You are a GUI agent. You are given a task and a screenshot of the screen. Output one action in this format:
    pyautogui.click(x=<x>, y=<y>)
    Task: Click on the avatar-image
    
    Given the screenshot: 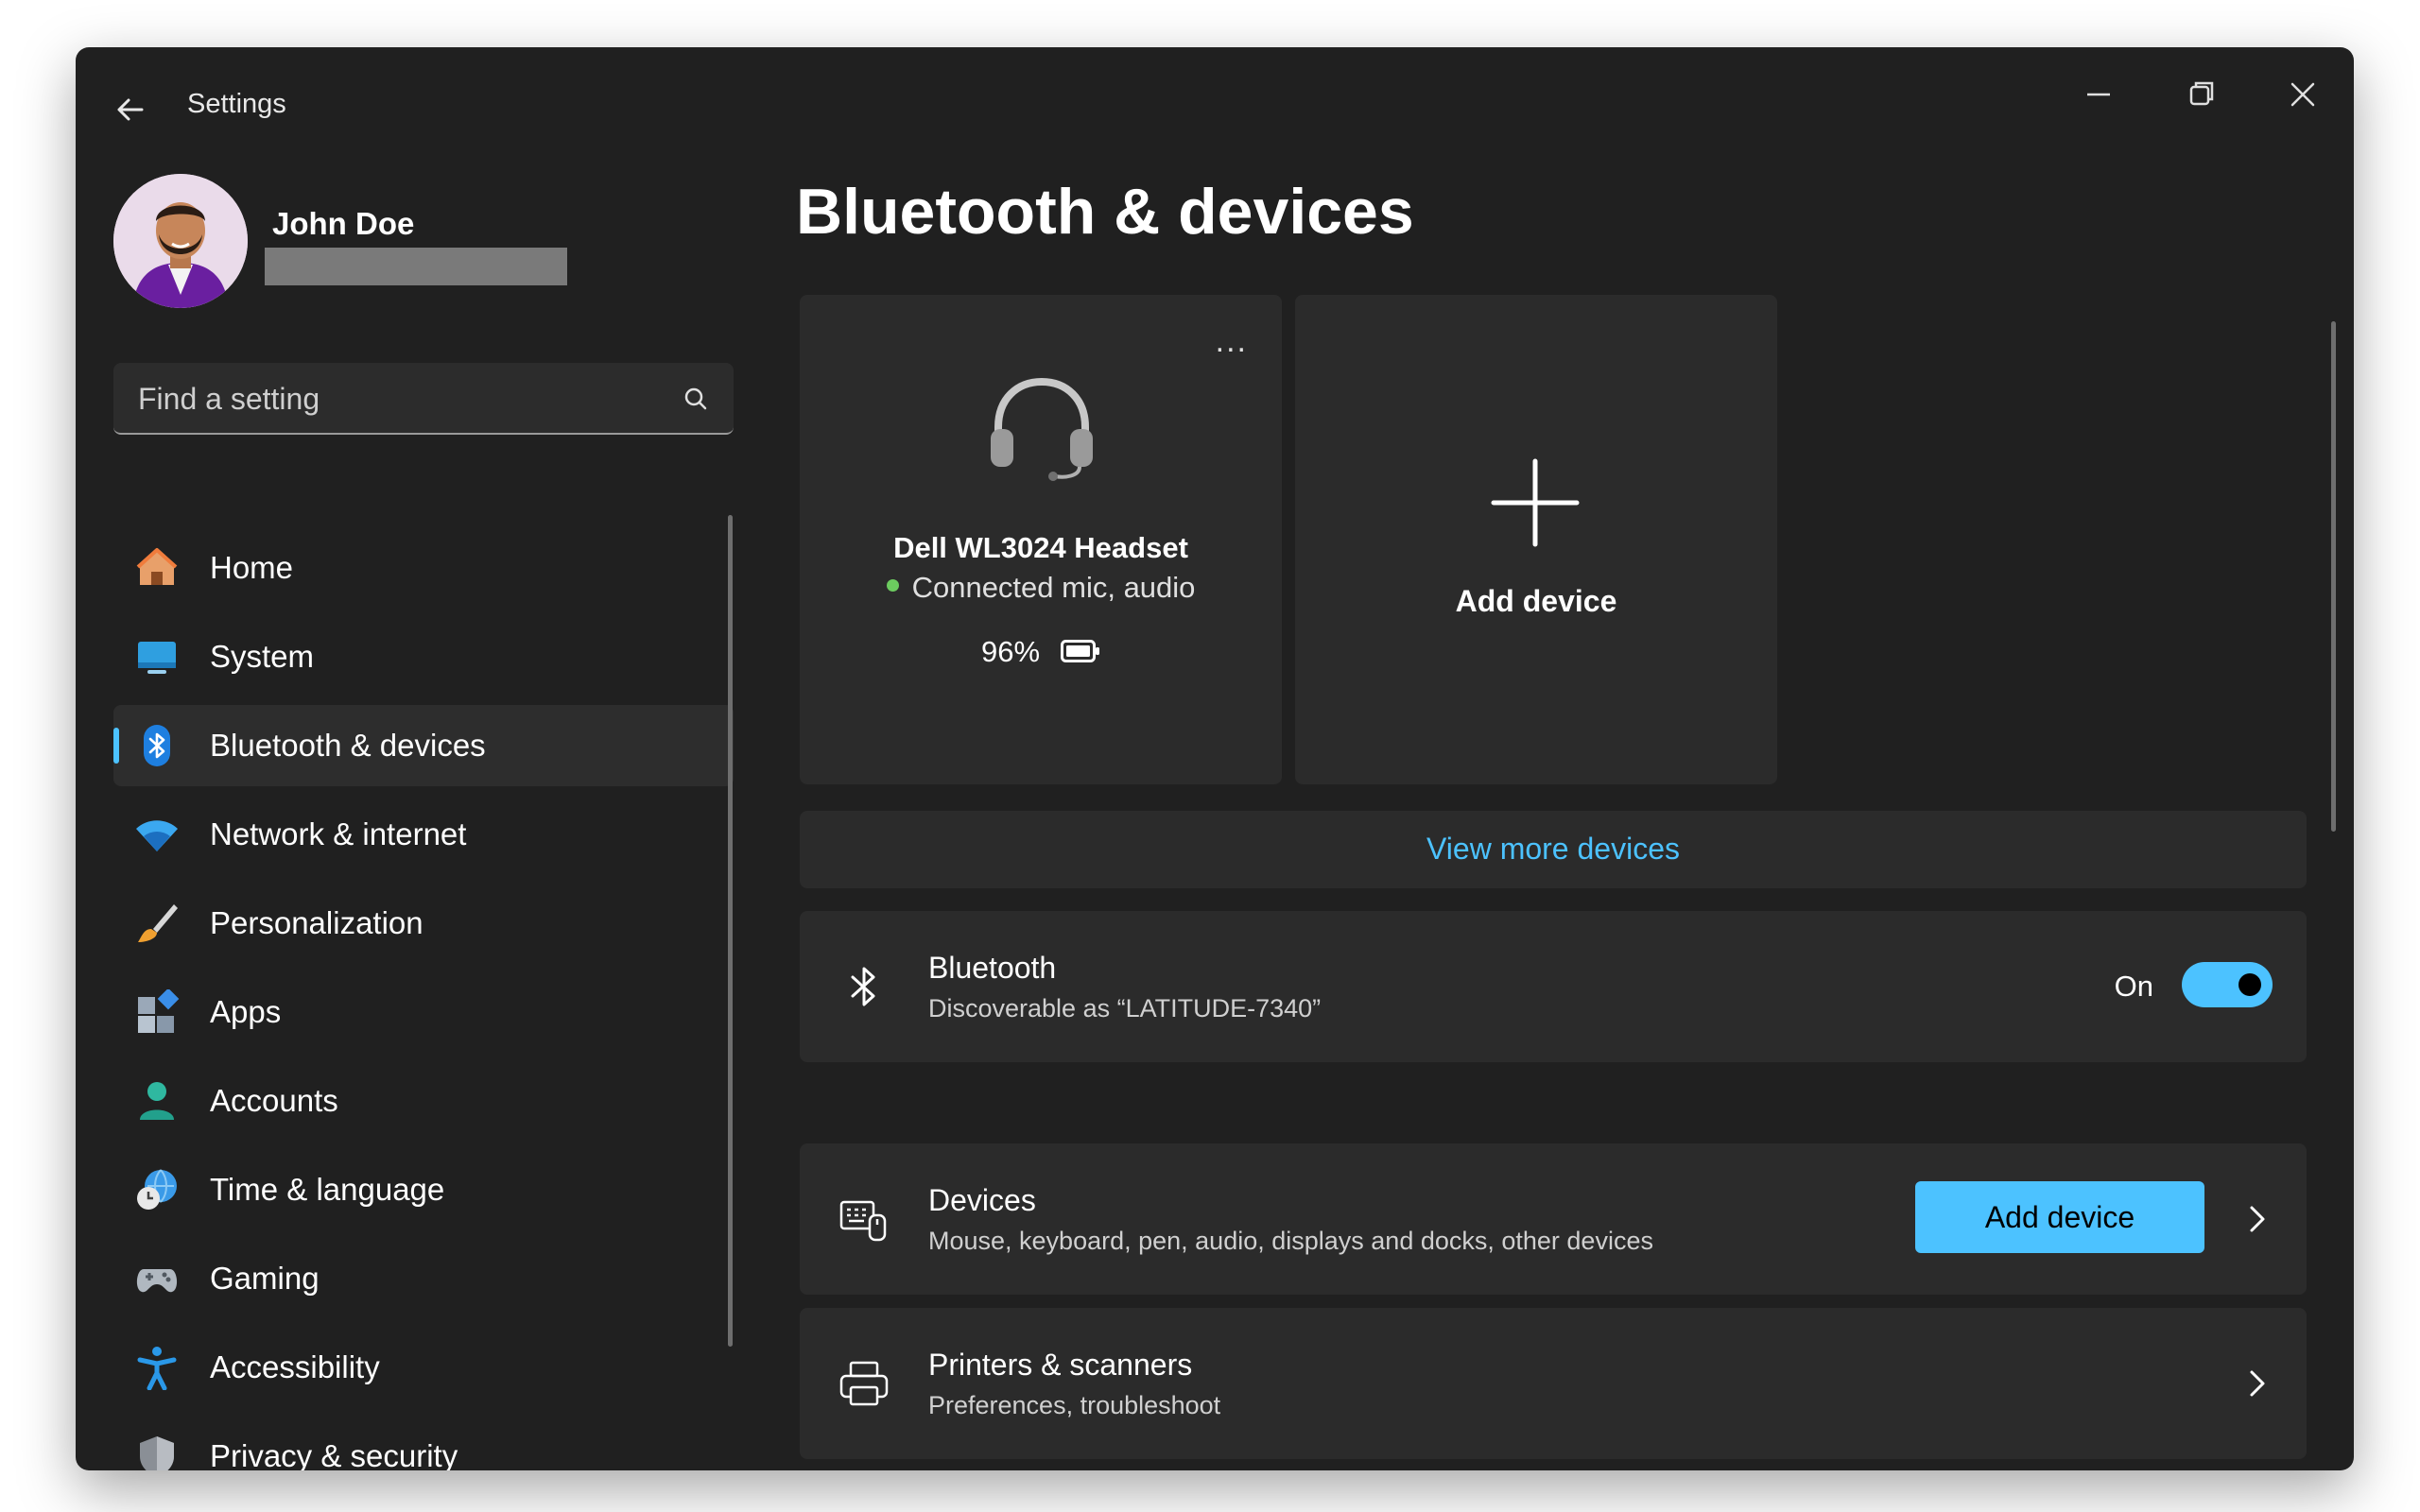 What is the action you would take?
    pyautogui.click(x=180, y=241)
    